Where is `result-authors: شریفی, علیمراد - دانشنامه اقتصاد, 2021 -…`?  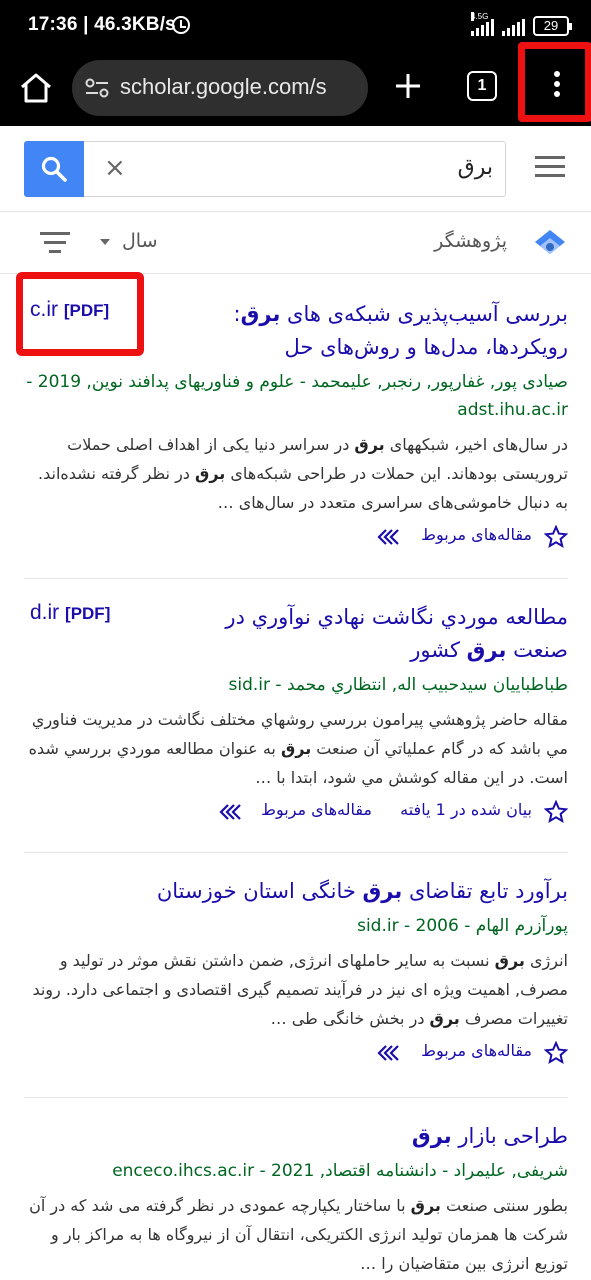 result-authors: شریفی, علیمراد - دانشنامه اقتصاد, 2021 -… is located at coordinates (340, 1171).